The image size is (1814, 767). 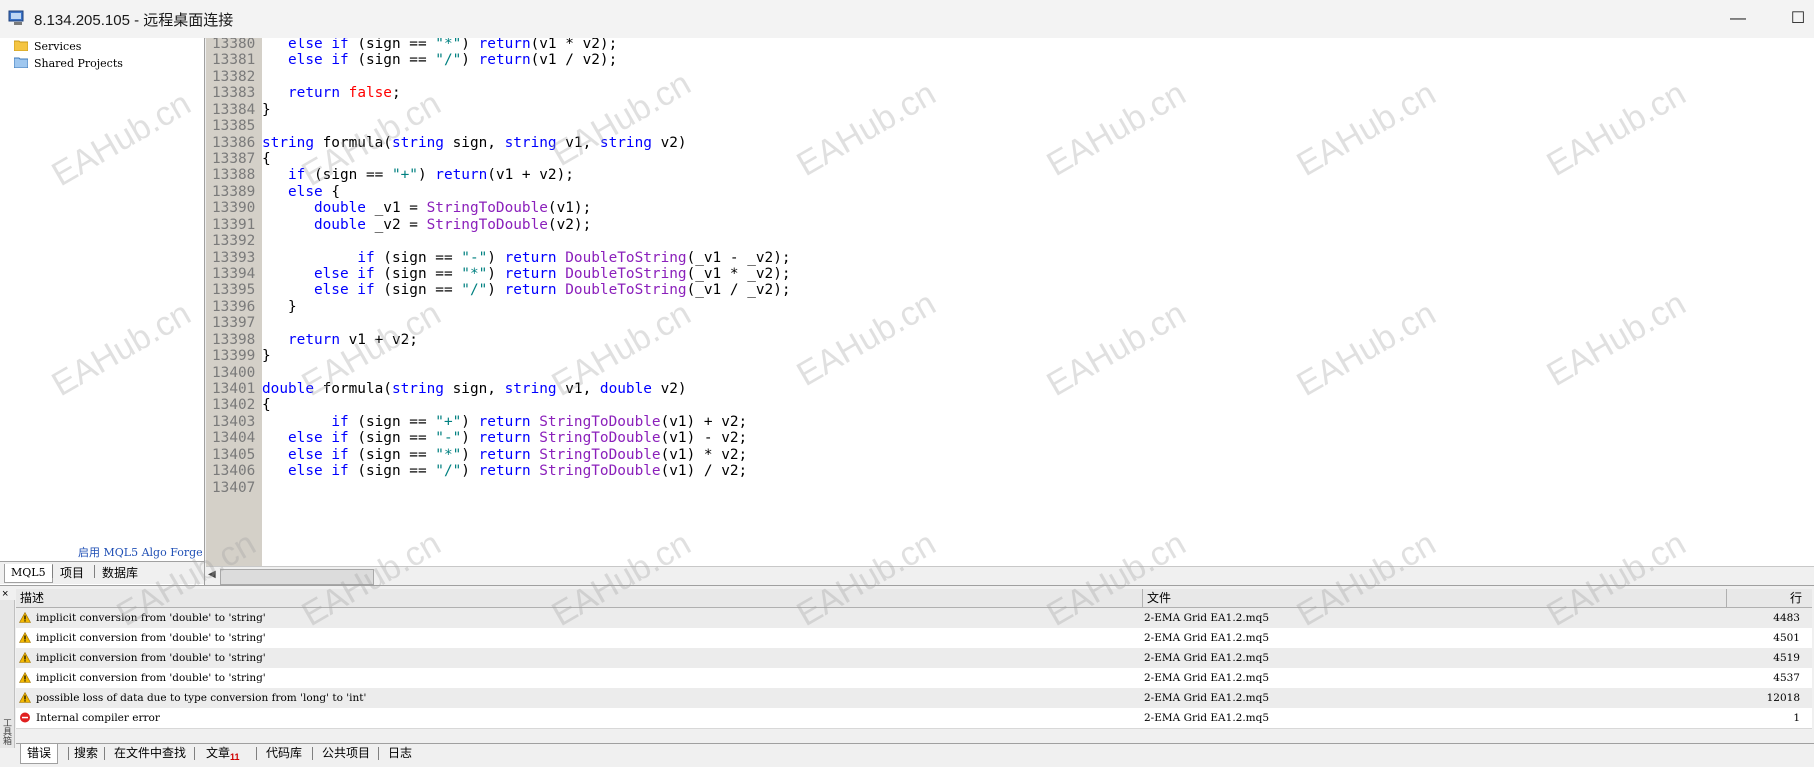 What do you see at coordinates (16, 17) in the screenshot?
I see `remote-desktop-icon` at bounding box center [16, 17].